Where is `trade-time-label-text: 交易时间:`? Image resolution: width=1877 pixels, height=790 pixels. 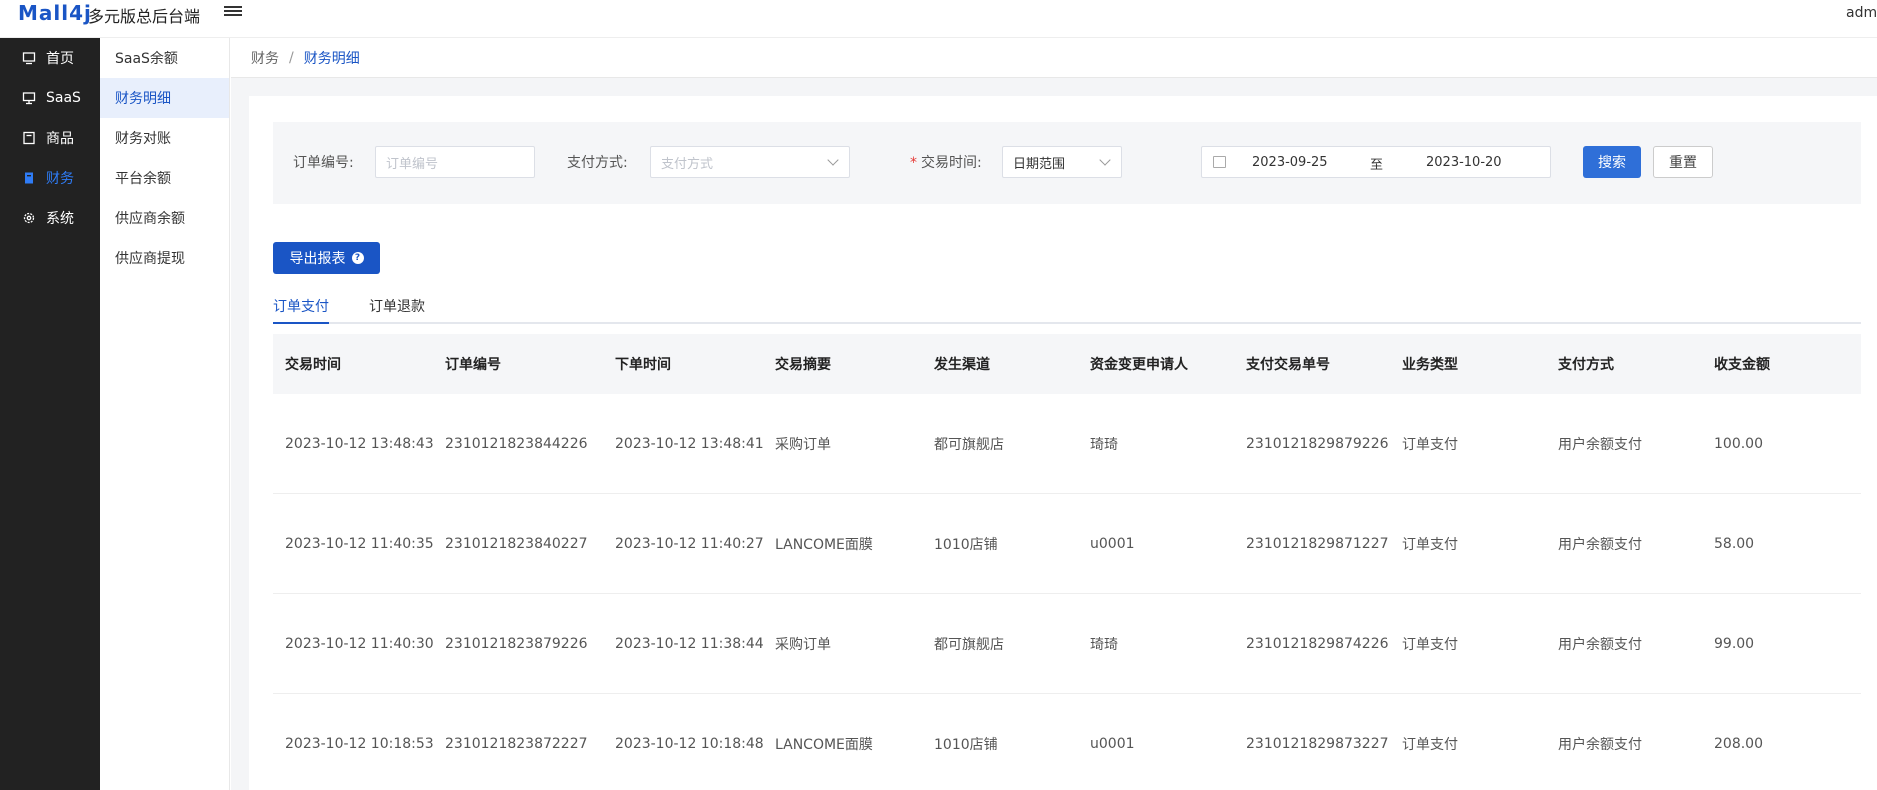
trade-time-label-text: 交易时间: is located at coordinates (951, 163).